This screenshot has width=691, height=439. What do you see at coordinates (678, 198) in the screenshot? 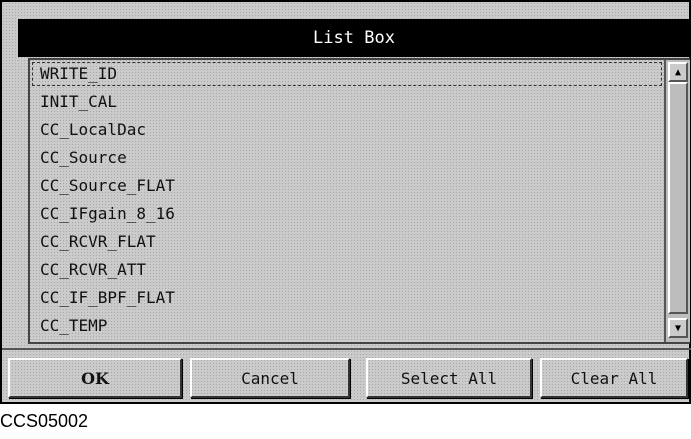
I see `scrollbar-thumb` at bounding box center [678, 198].